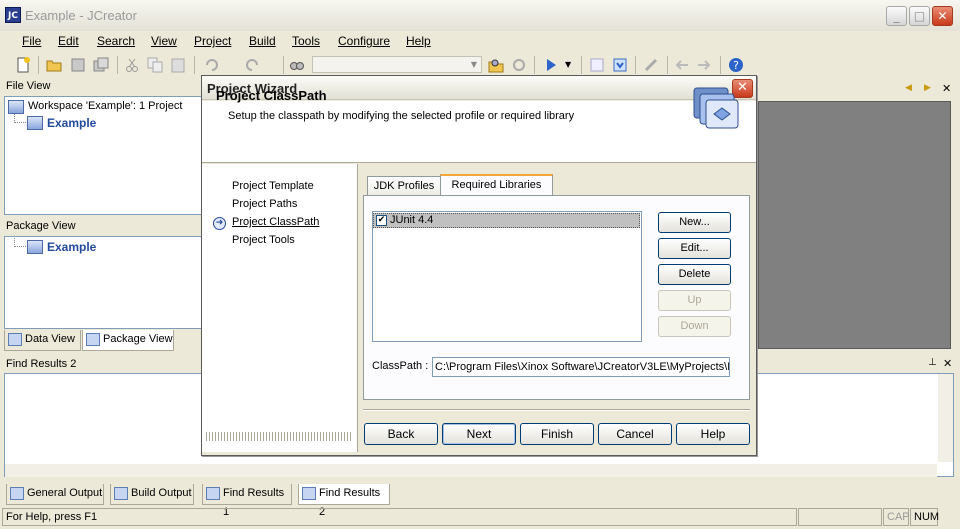 Image resolution: width=960 pixels, height=529 pixels. I want to click on minimize-button: _, so click(896, 16).